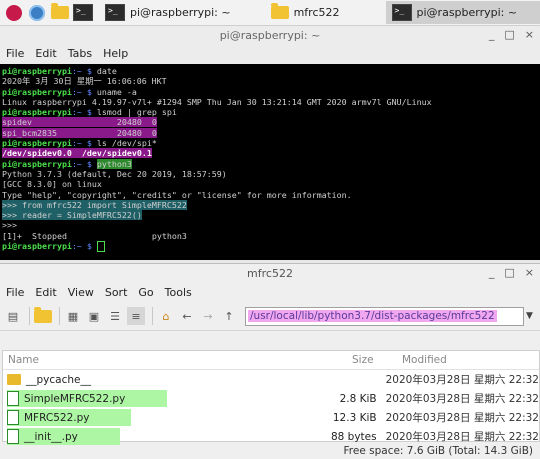  What do you see at coordinates (145, 292) in the screenshot?
I see `menu-go: Go` at bounding box center [145, 292].